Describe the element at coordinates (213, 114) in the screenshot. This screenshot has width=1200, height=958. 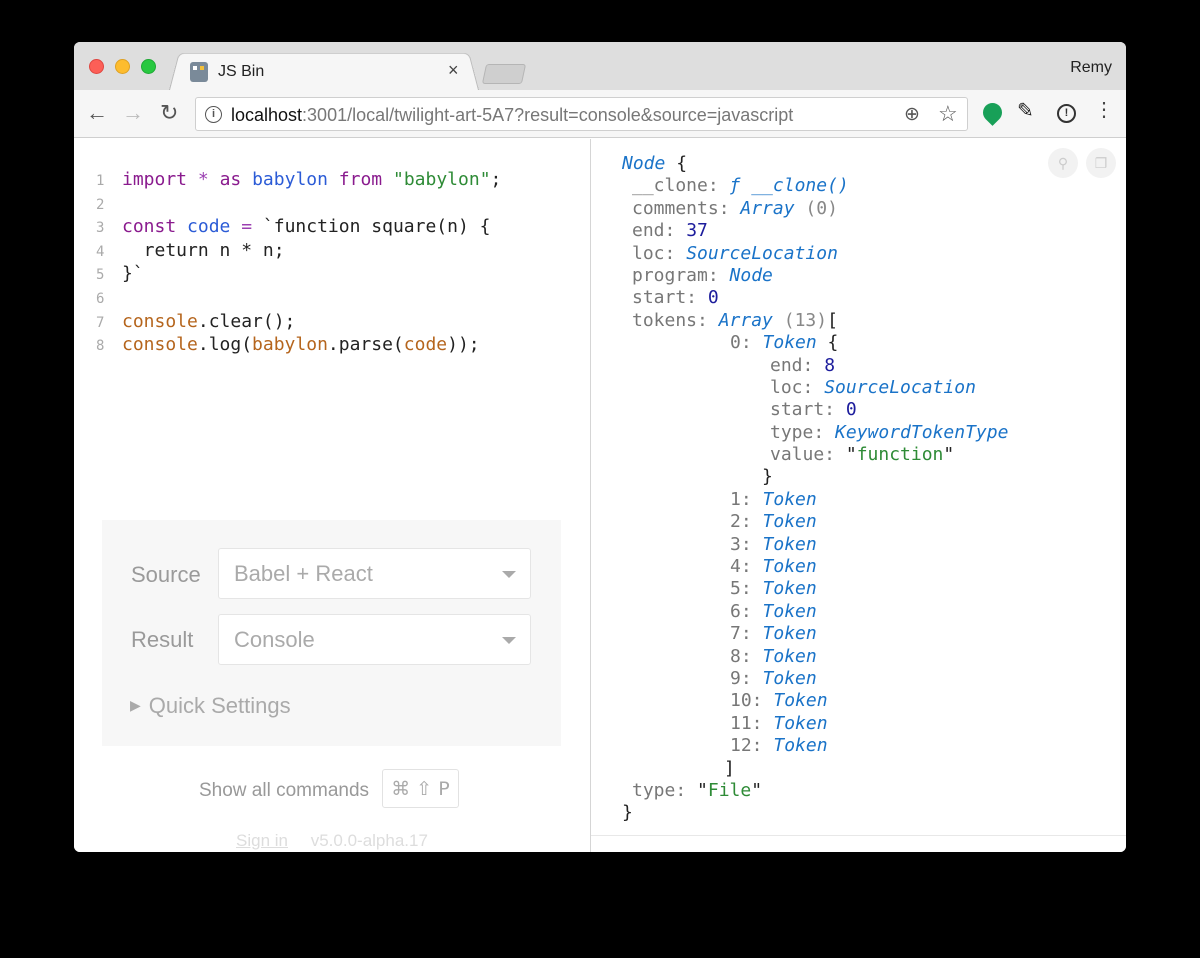
I see `site-info-icon: i` at that location.